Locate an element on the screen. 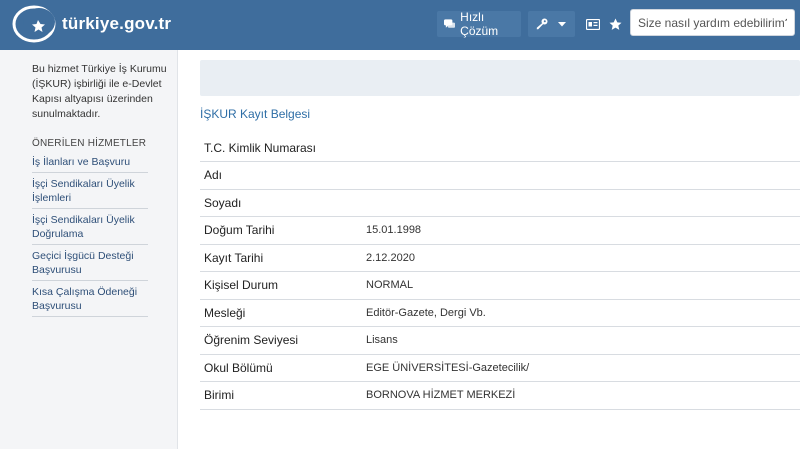  table-row: Birimi BORNOVA HİZMET MERKEZİ is located at coordinates (500, 395).